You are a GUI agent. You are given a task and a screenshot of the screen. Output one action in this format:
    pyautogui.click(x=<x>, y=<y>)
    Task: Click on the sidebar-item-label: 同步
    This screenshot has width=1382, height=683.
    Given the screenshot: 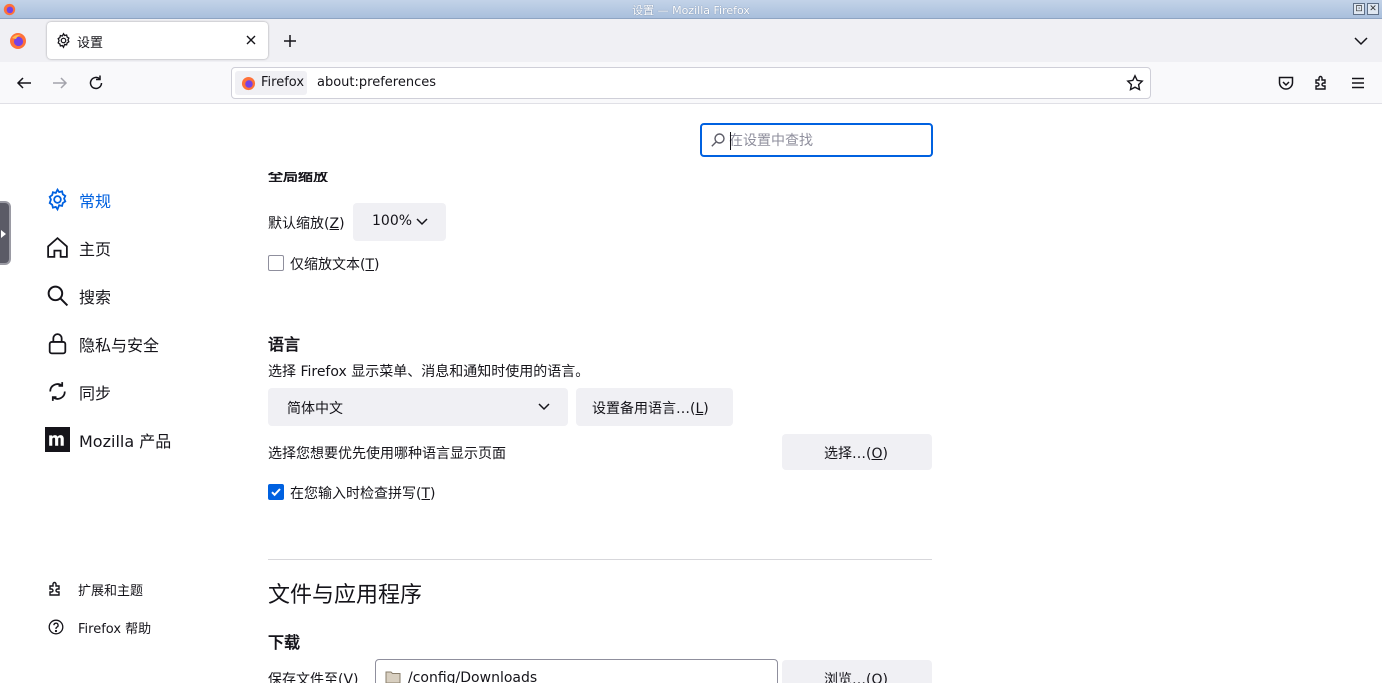 What is the action you would take?
    pyautogui.click(x=95, y=393)
    